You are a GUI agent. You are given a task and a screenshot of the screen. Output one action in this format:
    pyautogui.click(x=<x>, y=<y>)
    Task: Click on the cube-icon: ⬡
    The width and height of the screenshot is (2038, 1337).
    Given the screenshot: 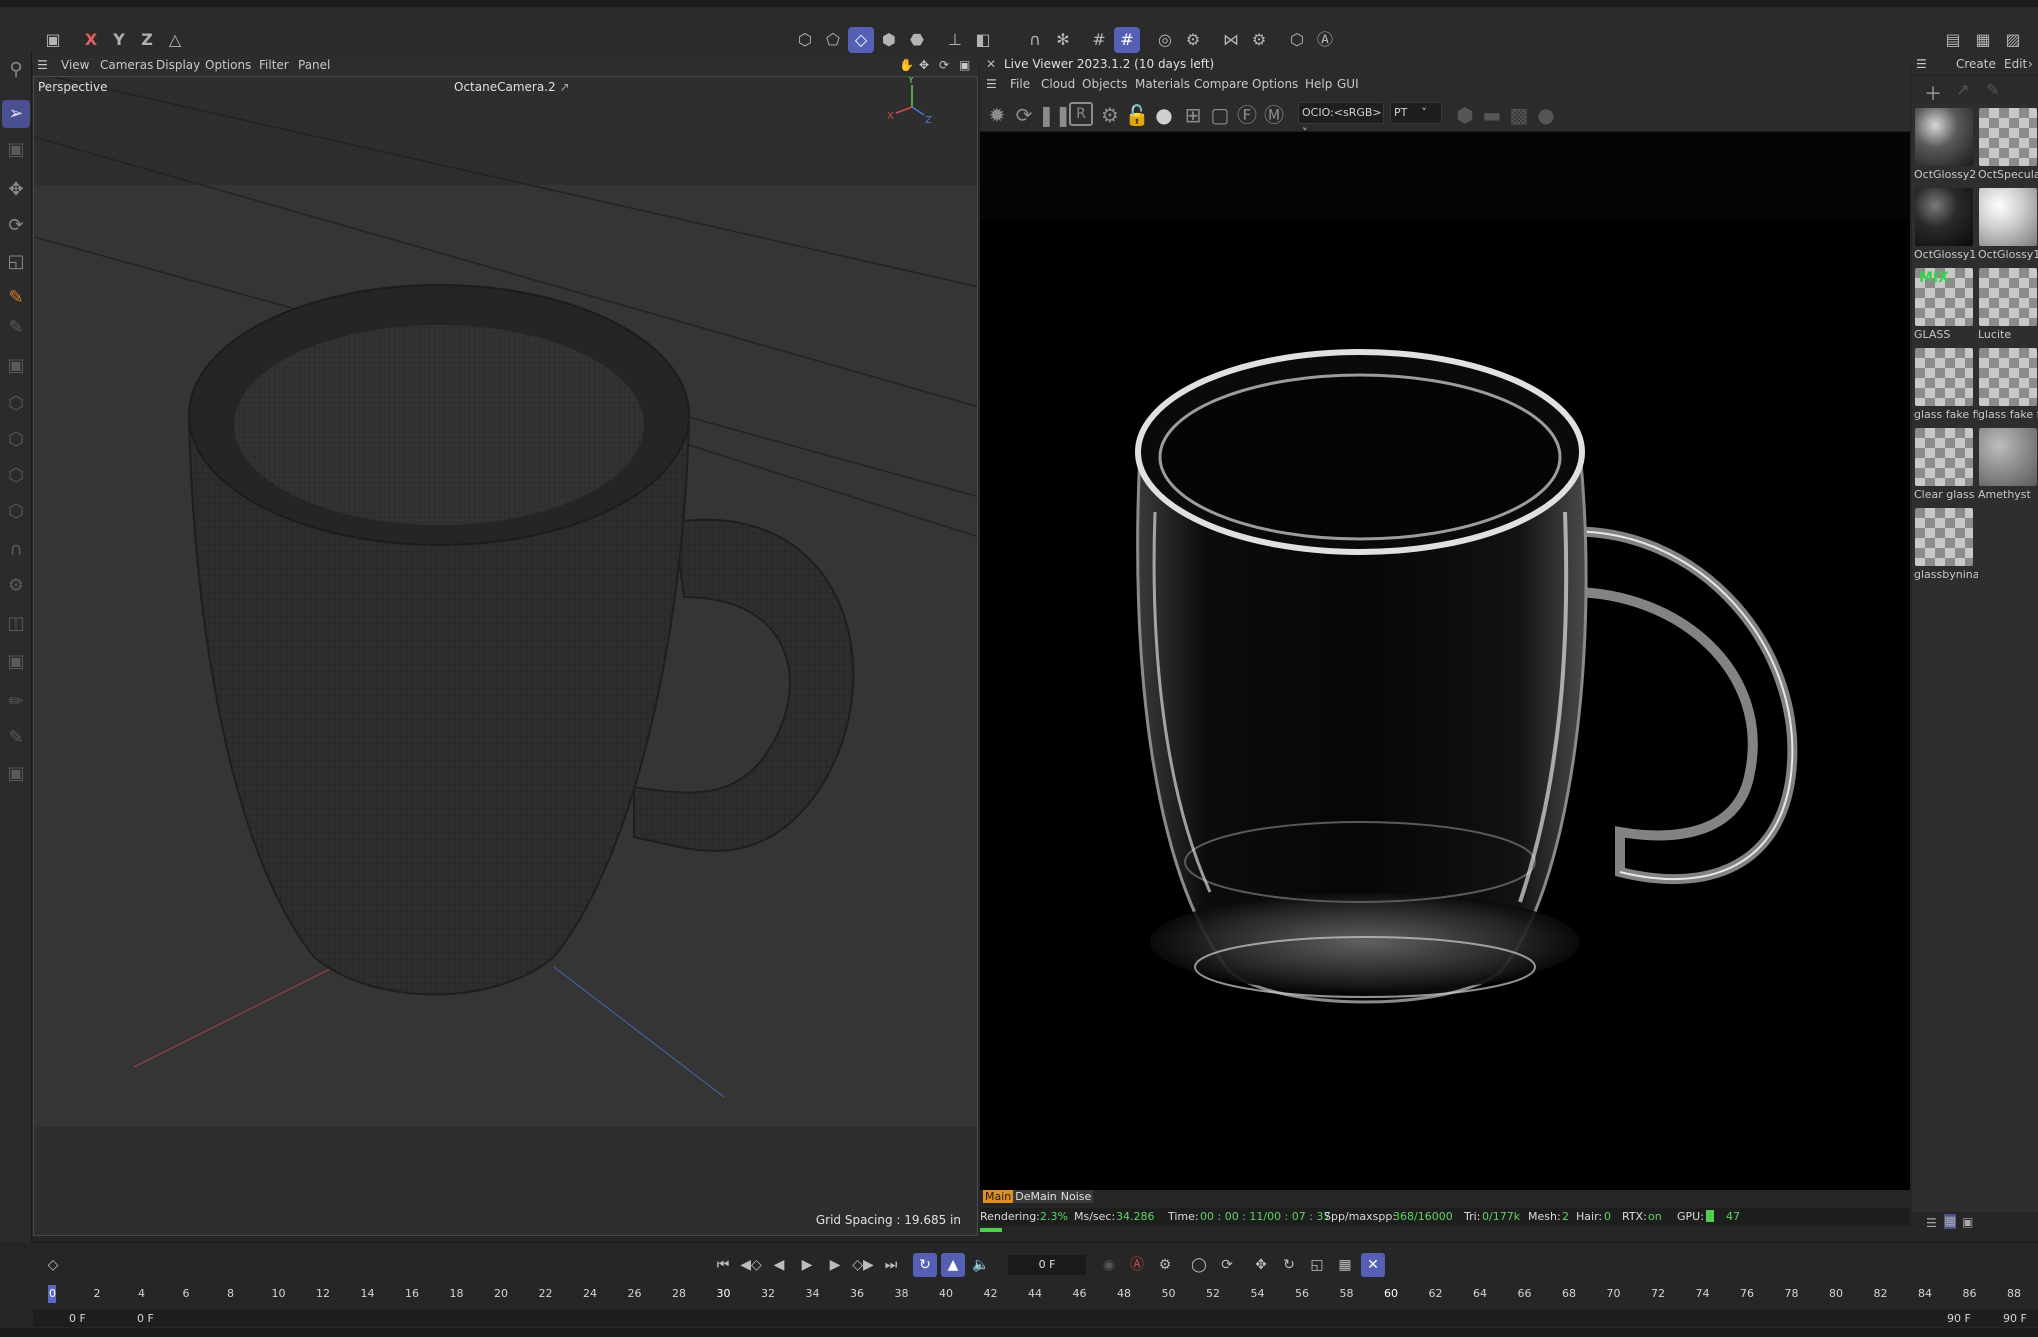 What is the action you would take?
    pyautogui.click(x=16, y=404)
    